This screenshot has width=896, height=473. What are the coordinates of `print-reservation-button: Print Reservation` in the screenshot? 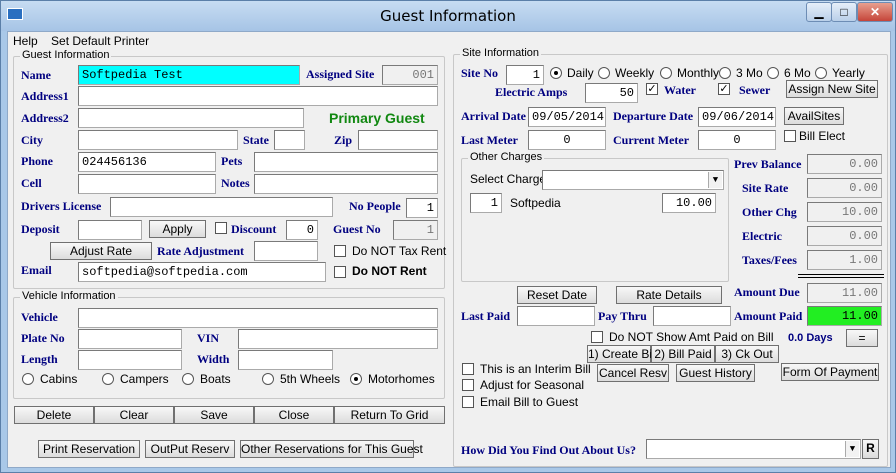 It's located at (89, 449).